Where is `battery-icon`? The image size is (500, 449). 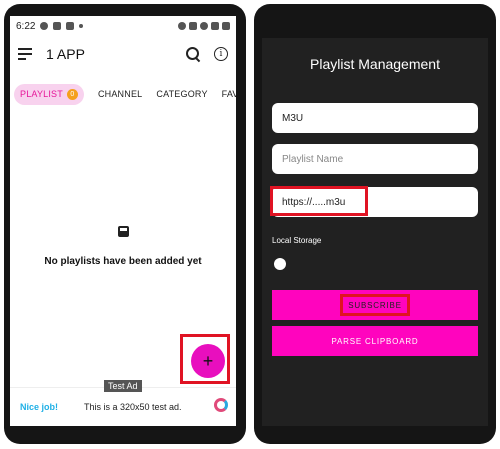
battery-icon is located at coordinates (226, 26).